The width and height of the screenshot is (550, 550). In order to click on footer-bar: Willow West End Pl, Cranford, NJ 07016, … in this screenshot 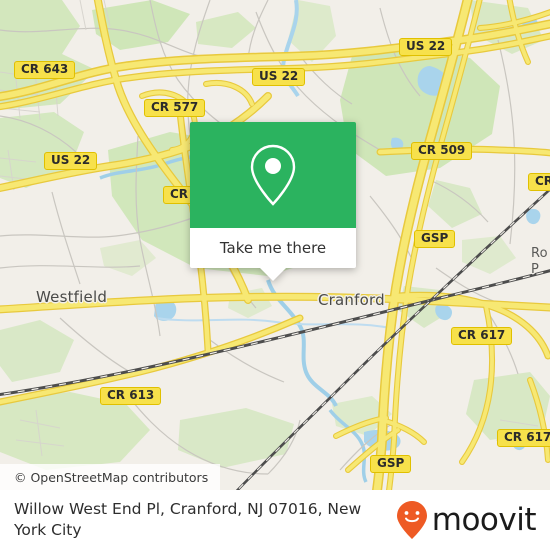, I will do `click(275, 520)`.